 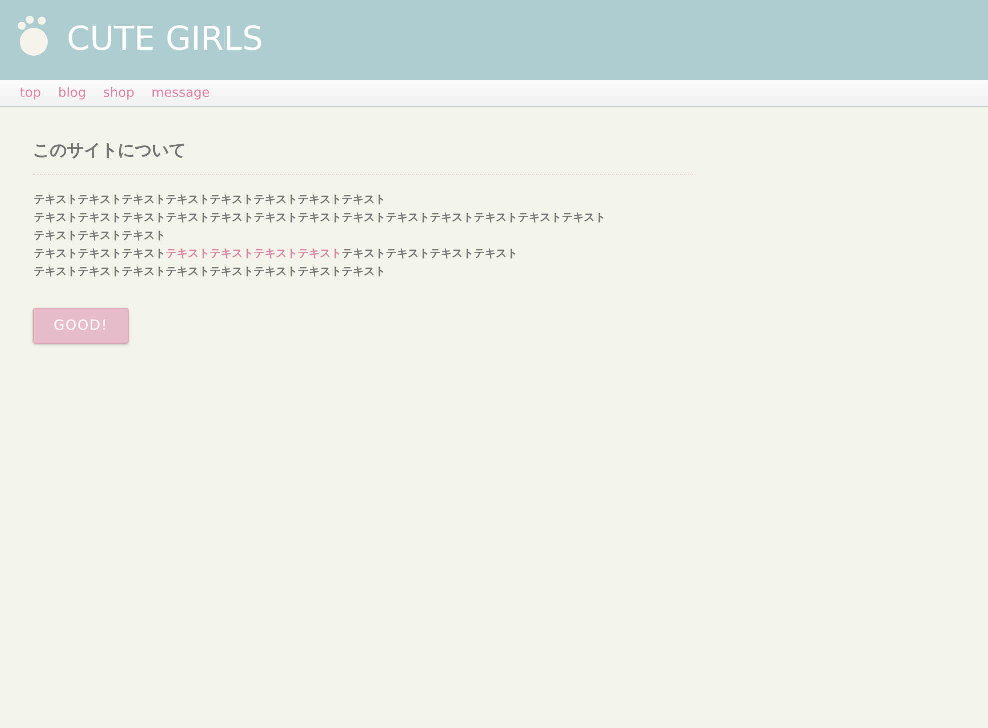 I want to click on nav-link: blog, so click(x=72, y=93).